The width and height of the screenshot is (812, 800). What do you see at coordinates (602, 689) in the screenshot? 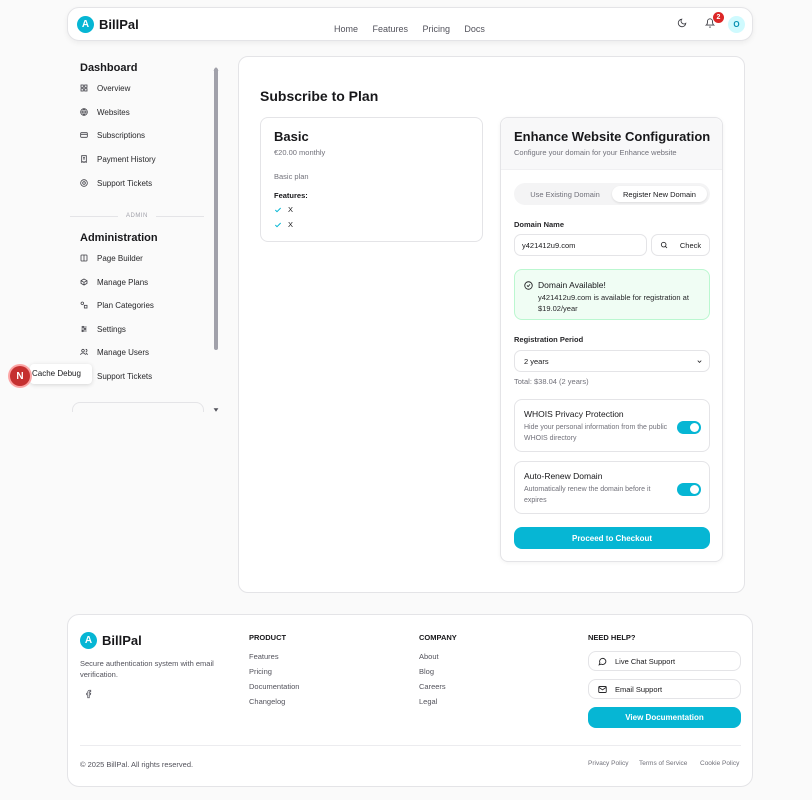
I see `mail-icon` at bounding box center [602, 689].